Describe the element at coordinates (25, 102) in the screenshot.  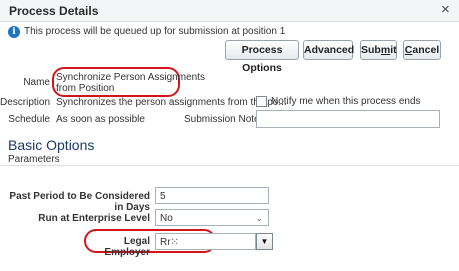
I see `description-label: Description` at that location.